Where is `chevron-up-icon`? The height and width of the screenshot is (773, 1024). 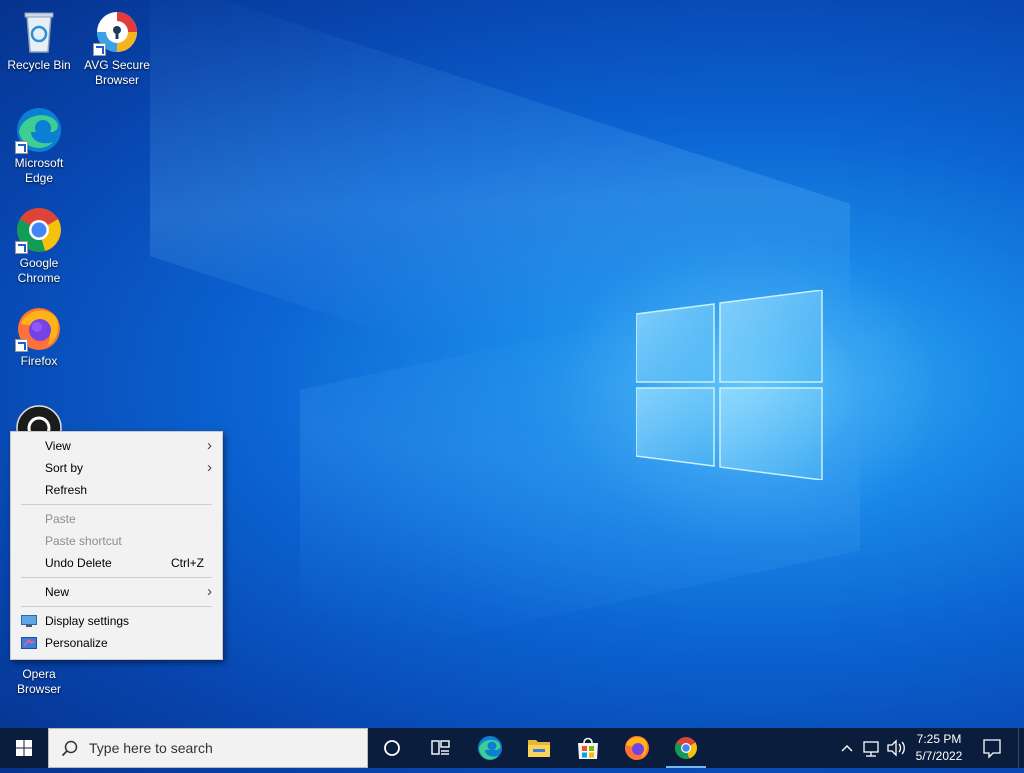
chevron-up-icon is located at coordinates (847, 748).